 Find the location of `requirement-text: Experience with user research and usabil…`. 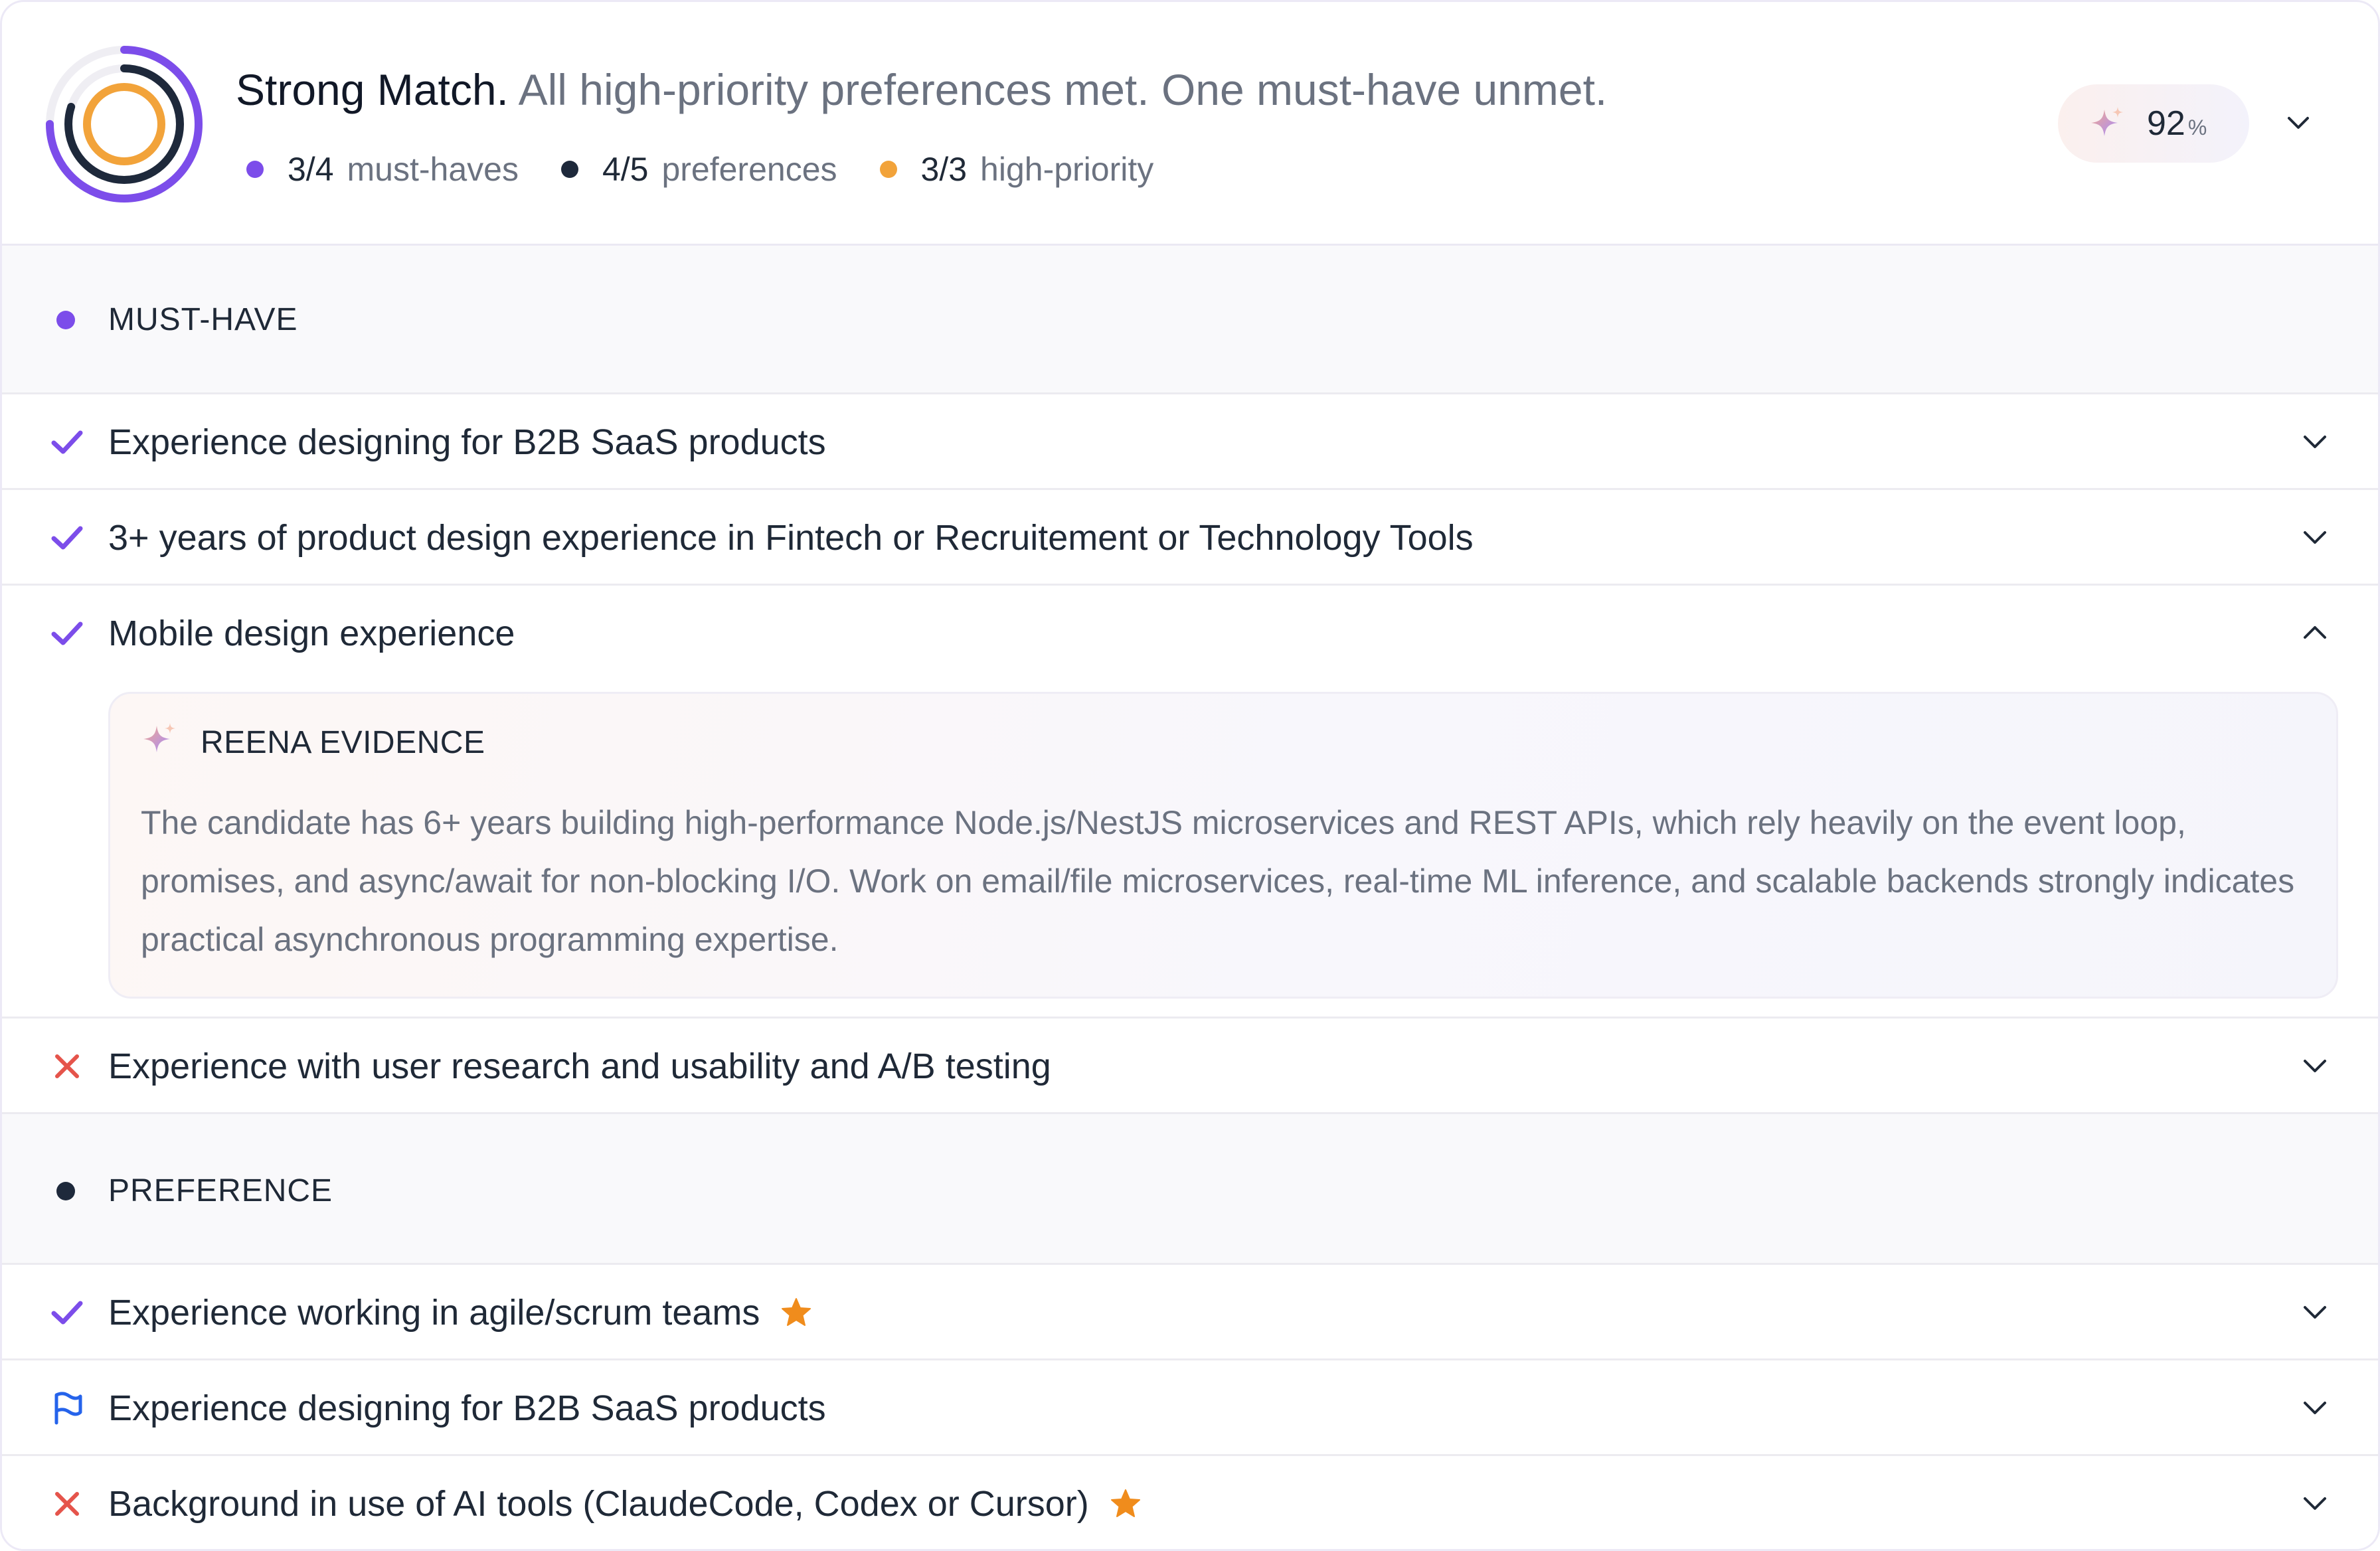

requirement-text: Experience with user research and usabil… is located at coordinates (579, 1066).